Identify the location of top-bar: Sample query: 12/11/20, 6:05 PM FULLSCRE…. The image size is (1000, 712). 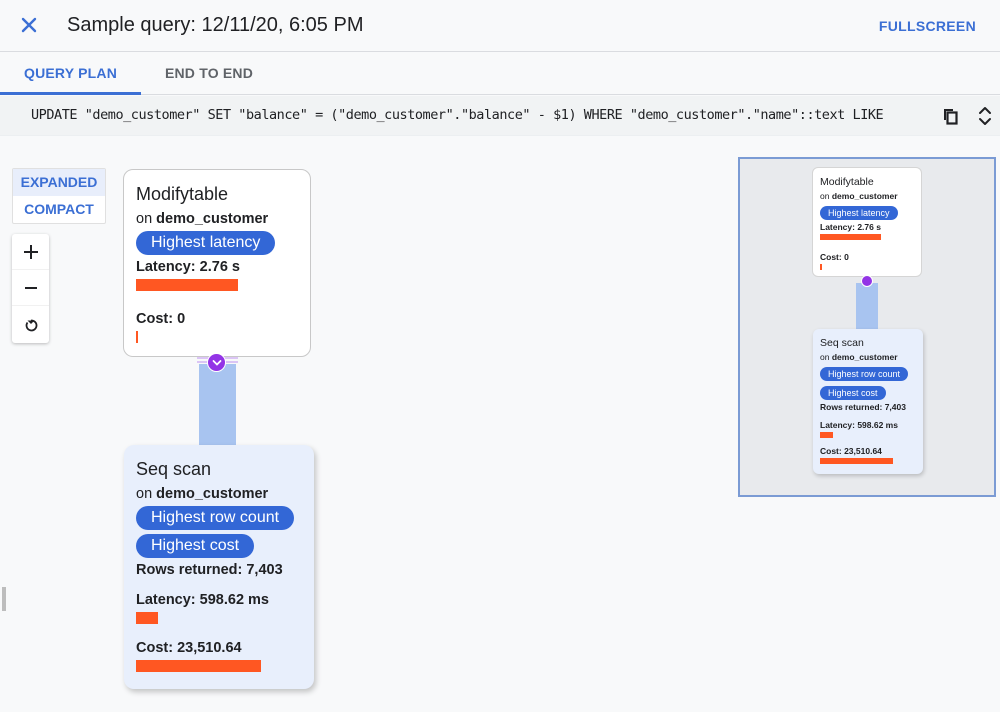
(500, 26).